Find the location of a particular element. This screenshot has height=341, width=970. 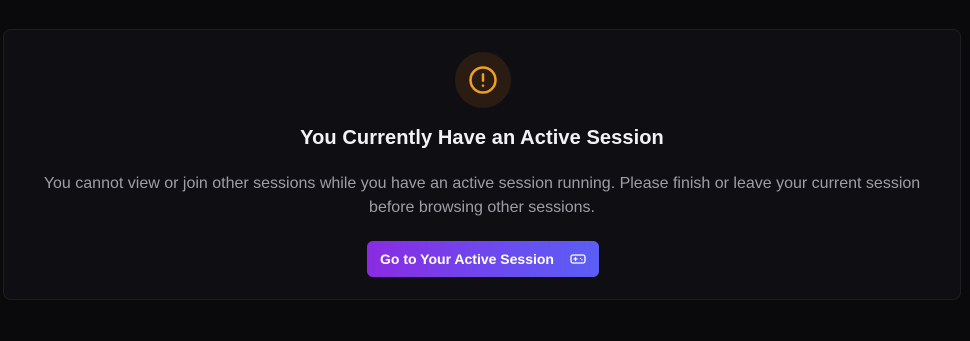

notice-title: You Currently Have an Active Session is located at coordinates (482, 138).